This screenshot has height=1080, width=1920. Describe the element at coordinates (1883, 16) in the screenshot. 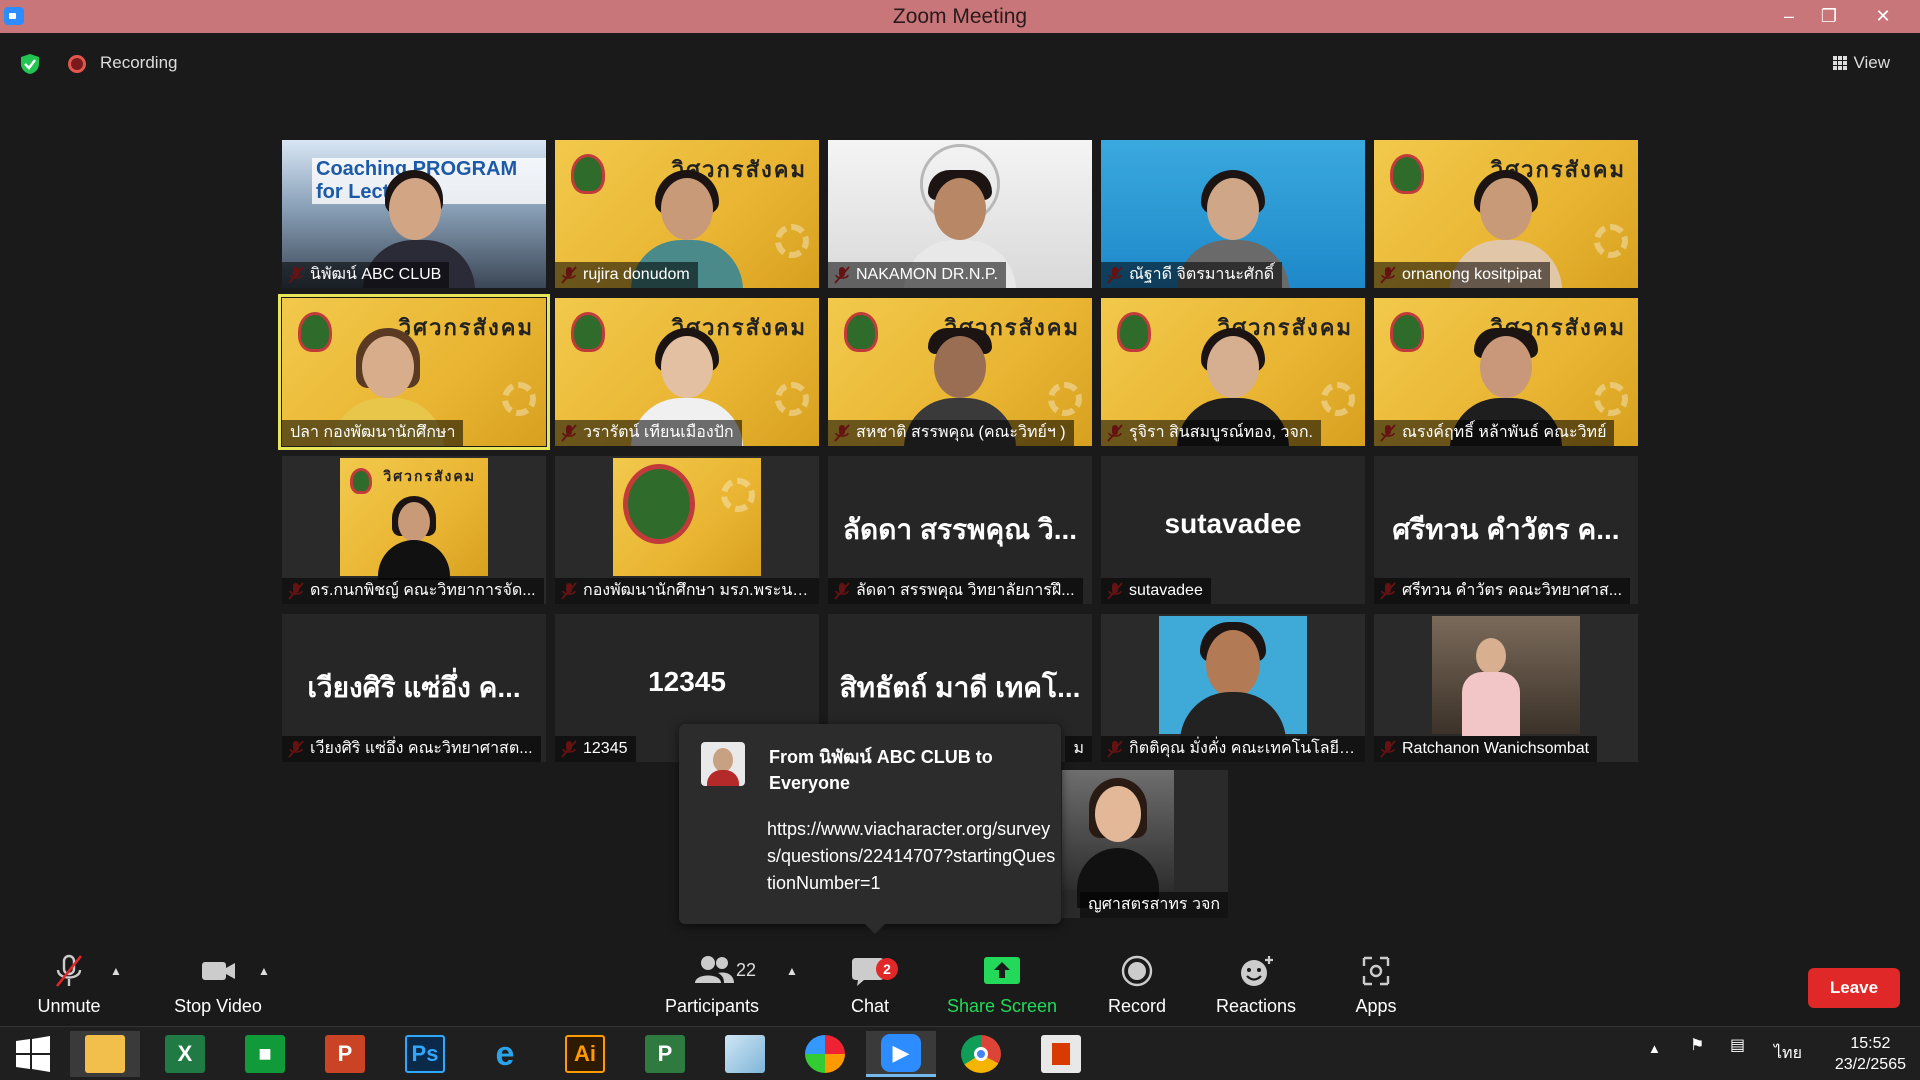

I see `close-button: ✕` at that location.